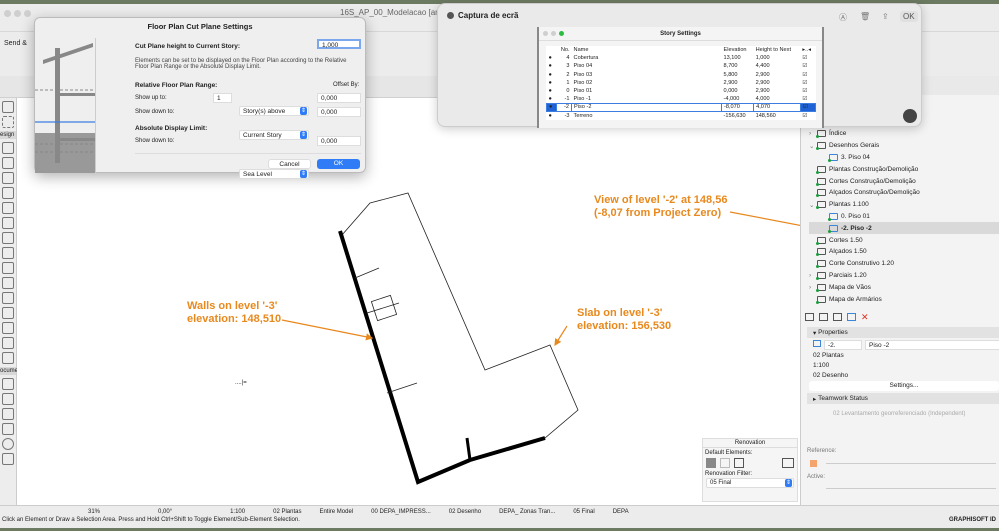 This screenshot has width=999, height=531. What do you see at coordinates (885, 16) in the screenshot?
I see `share-icon: ⇪` at bounding box center [885, 16].